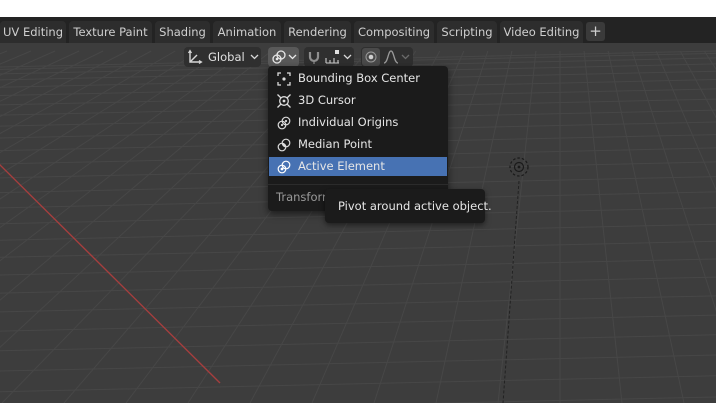  Describe the element at coordinates (247, 32) in the screenshot. I see `tab-animation: Animation` at that location.